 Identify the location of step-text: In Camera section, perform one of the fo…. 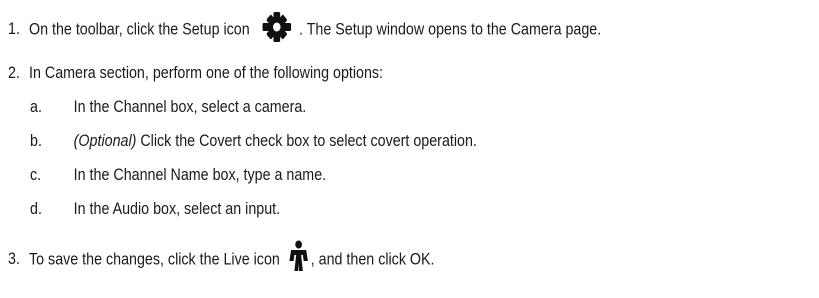
(206, 72).